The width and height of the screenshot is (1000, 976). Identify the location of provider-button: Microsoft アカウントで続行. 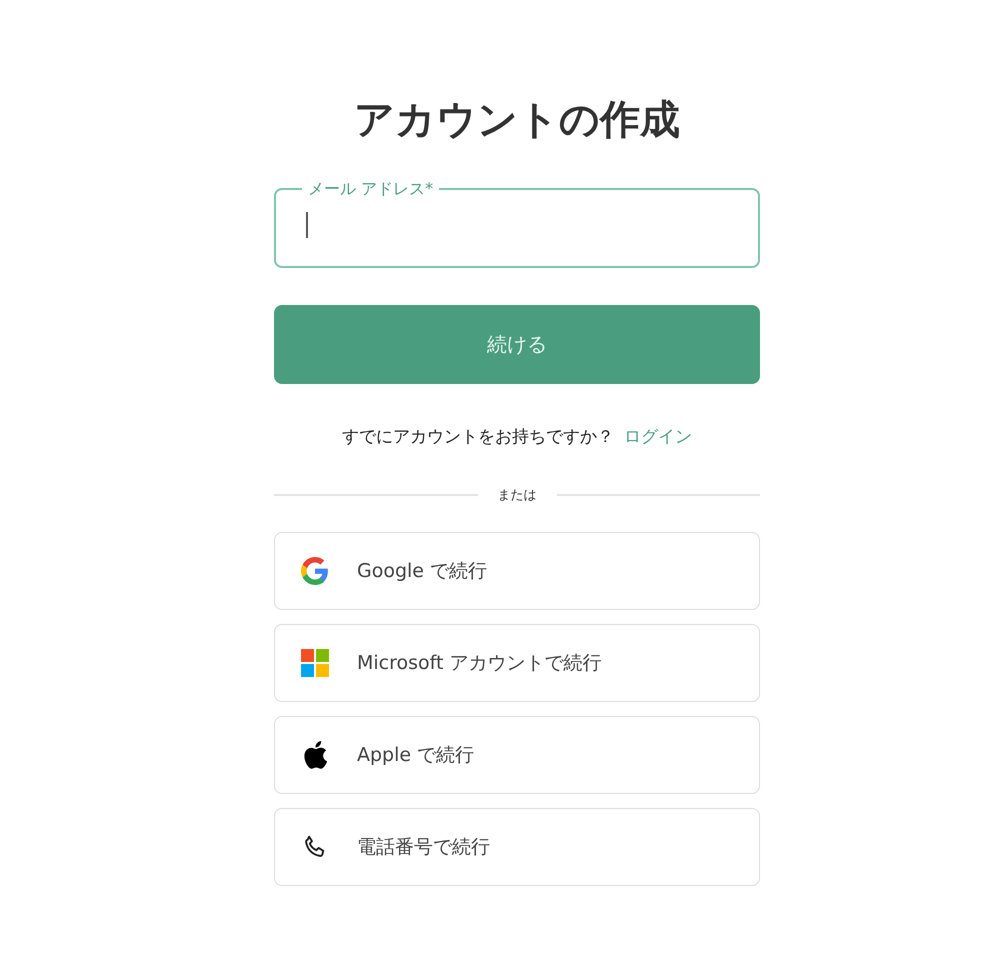
(517, 663).